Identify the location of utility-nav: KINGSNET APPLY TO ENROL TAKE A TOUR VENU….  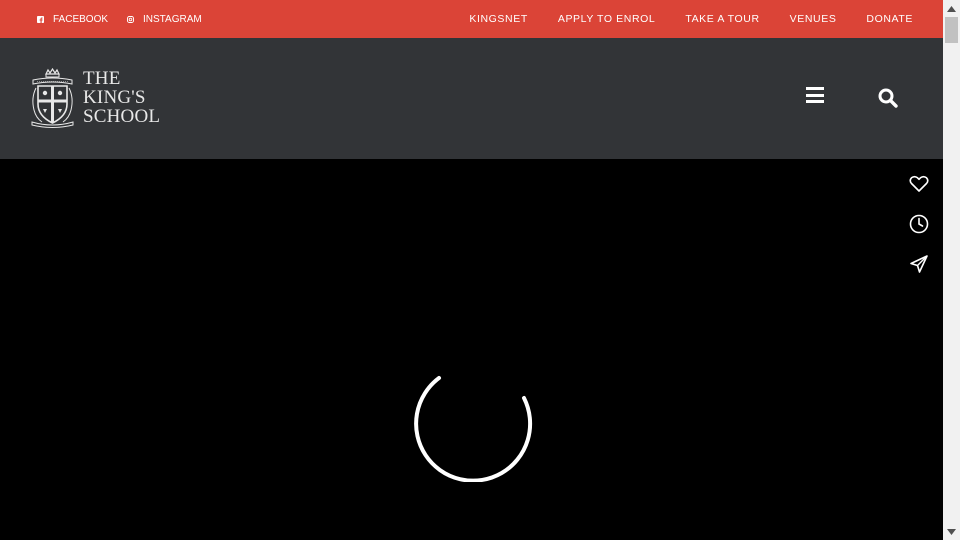
(676, 19).